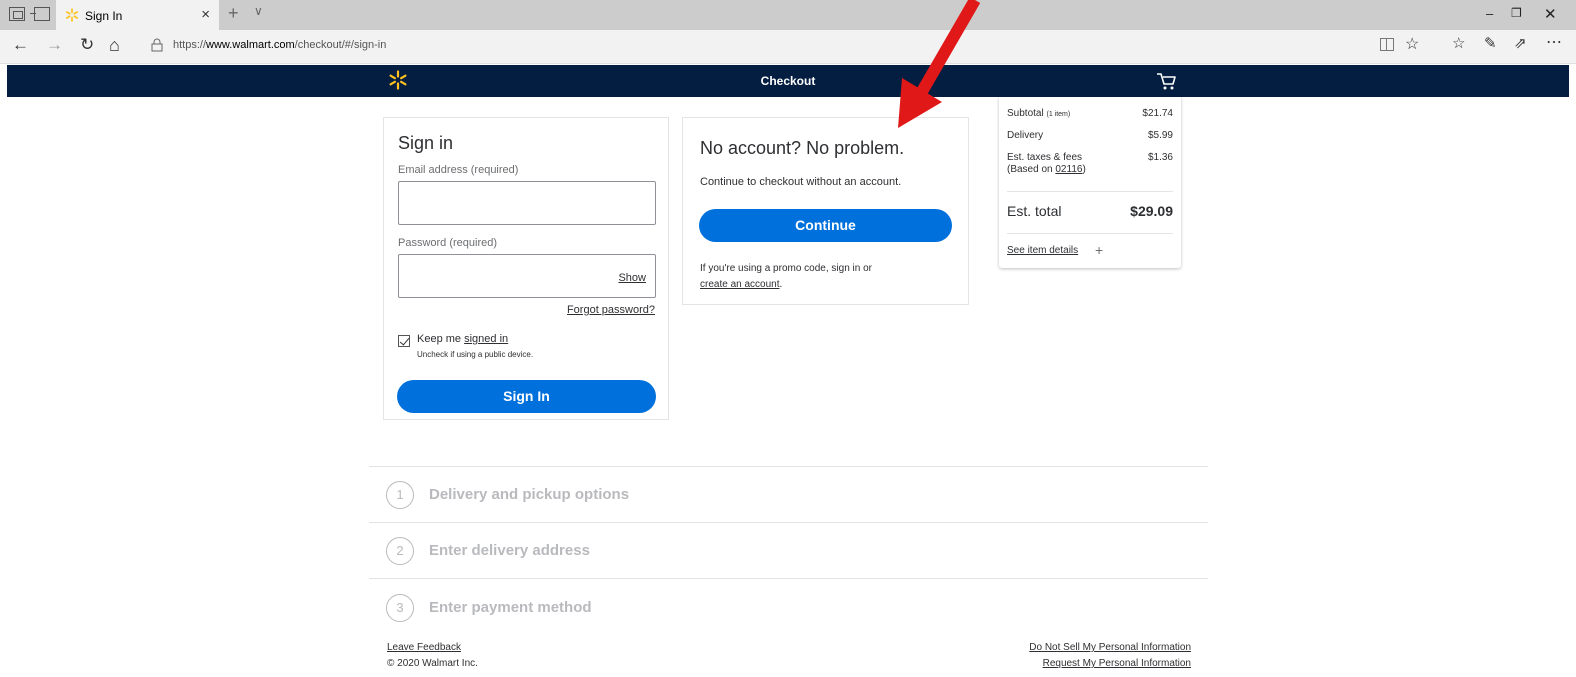 This screenshot has width=1576, height=677. I want to click on page-title: Checkout, so click(788, 81).